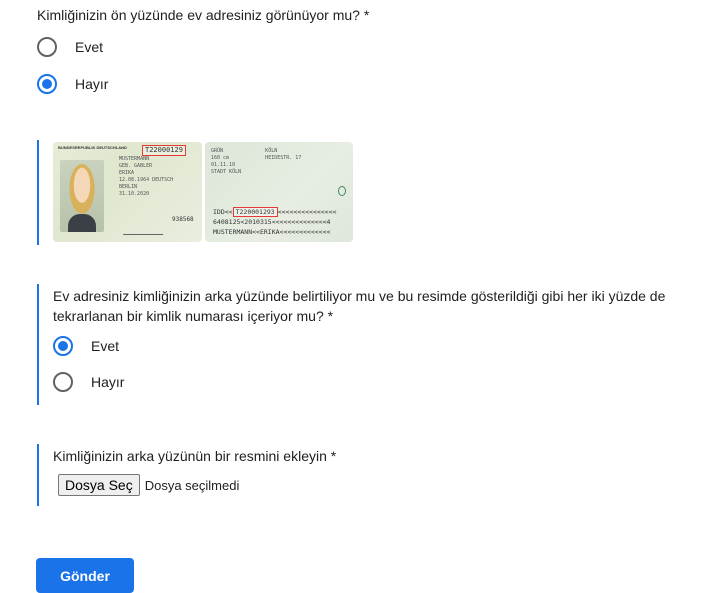  What do you see at coordinates (85, 575) in the screenshot?
I see `submit-button: Gönder` at bounding box center [85, 575].